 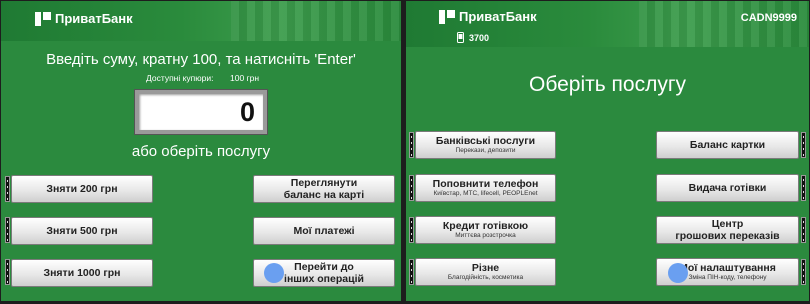 I want to click on button-label-line1: Переглянути, so click(x=324, y=183).